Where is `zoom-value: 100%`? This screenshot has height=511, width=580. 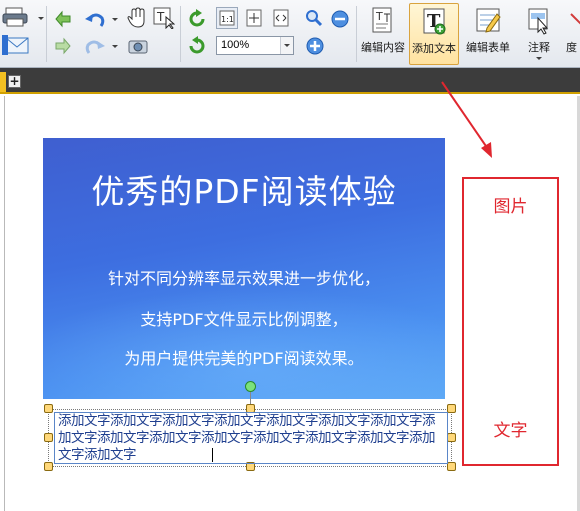 zoom-value: 100% is located at coordinates (235, 45).